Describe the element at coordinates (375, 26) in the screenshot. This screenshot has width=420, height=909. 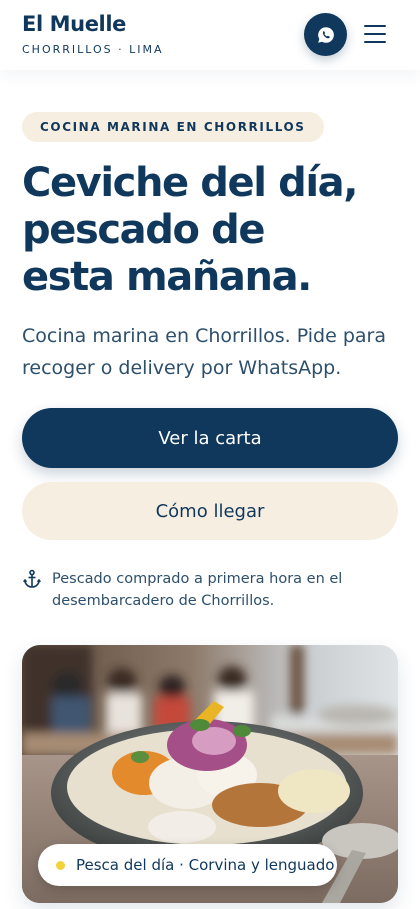
I see `hamburger-menu-icon` at that location.